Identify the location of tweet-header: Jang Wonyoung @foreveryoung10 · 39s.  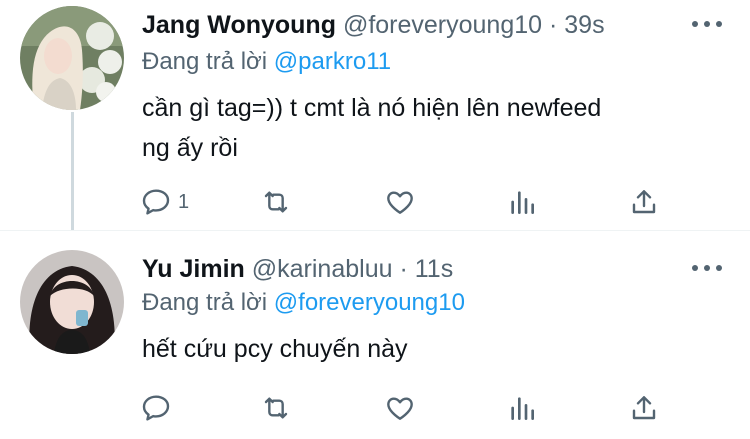
(373, 25).